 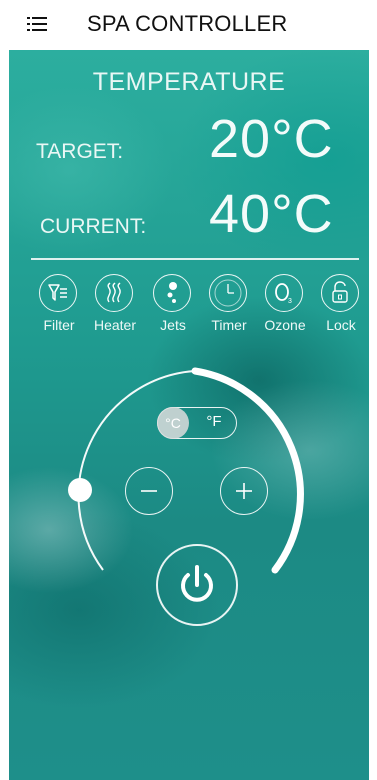 What do you see at coordinates (341, 325) in the screenshot?
I see `lock-label: Lock` at bounding box center [341, 325].